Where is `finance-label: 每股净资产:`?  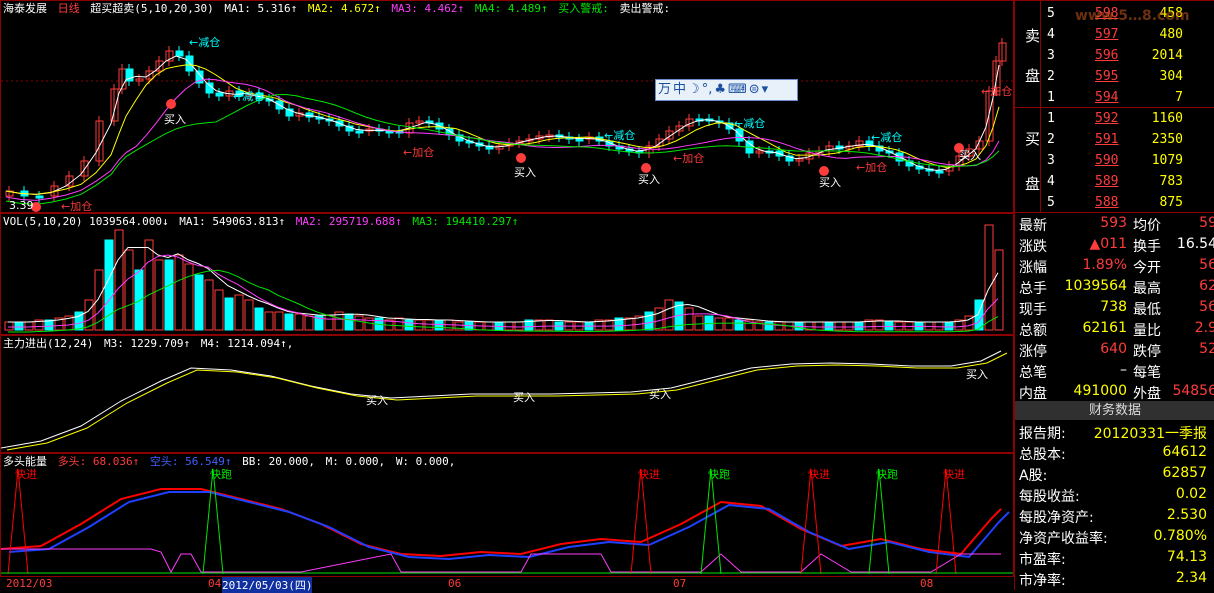
finance-label: 每股净资产: is located at coordinates (1056, 518).